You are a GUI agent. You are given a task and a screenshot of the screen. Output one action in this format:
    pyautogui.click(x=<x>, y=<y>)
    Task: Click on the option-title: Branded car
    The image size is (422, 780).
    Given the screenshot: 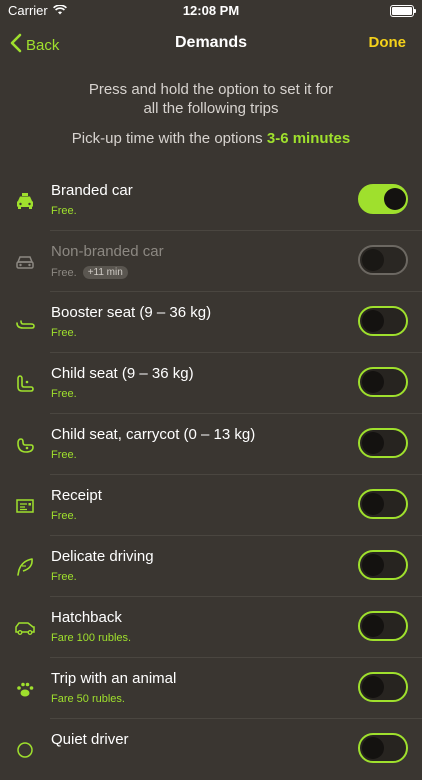 What is the action you would take?
    pyautogui.click(x=92, y=190)
    